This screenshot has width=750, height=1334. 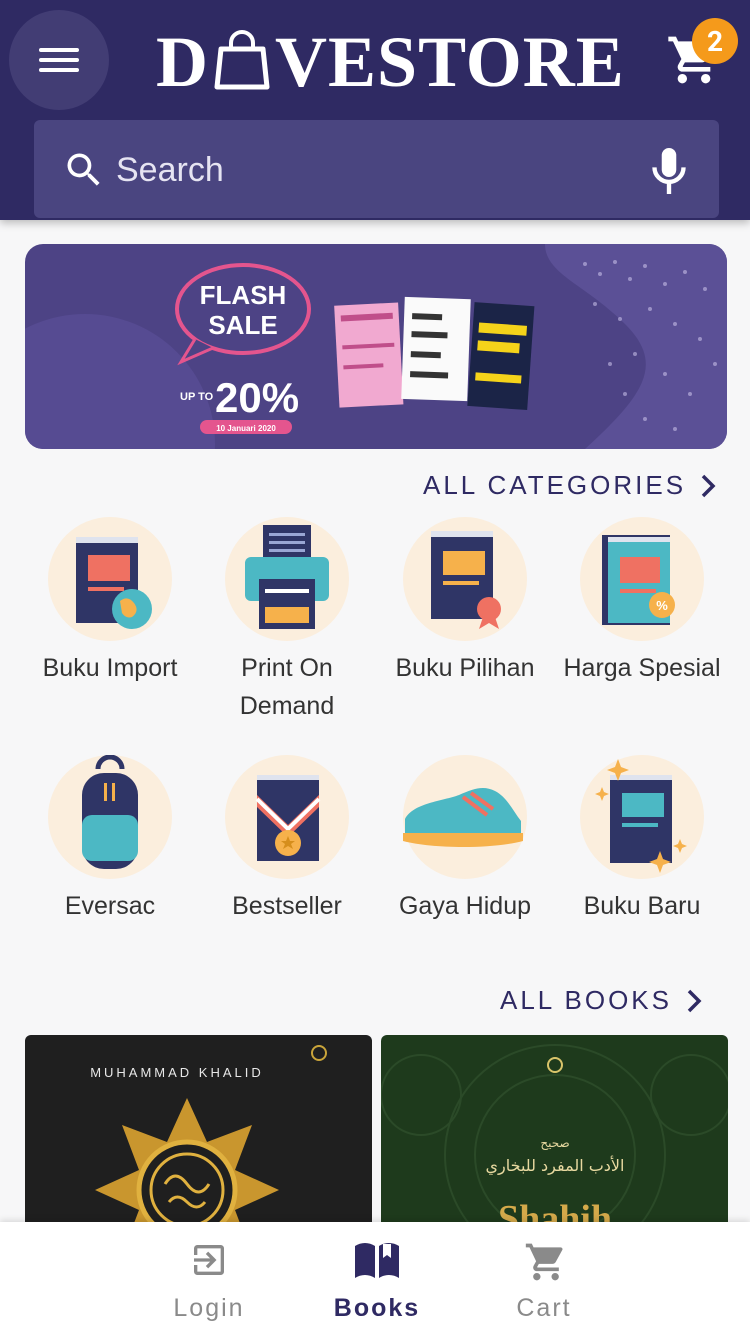 What do you see at coordinates (377, 1260) in the screenshot?
I see `open-book-icon` at bounding box center [377, 1260].